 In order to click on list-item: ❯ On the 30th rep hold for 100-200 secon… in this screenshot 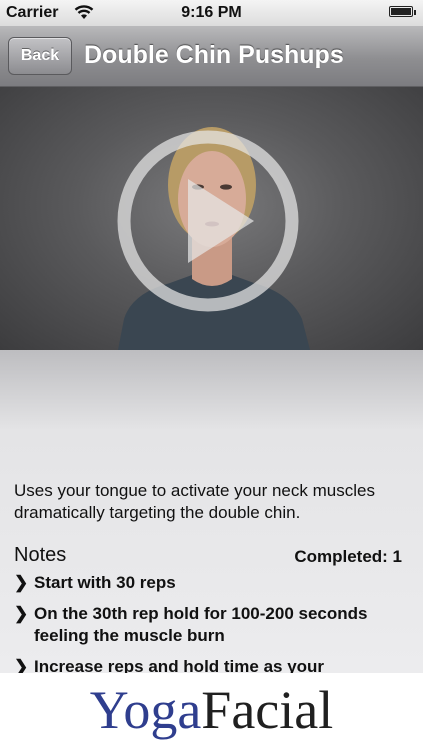, I will do `click(214, 625)`.